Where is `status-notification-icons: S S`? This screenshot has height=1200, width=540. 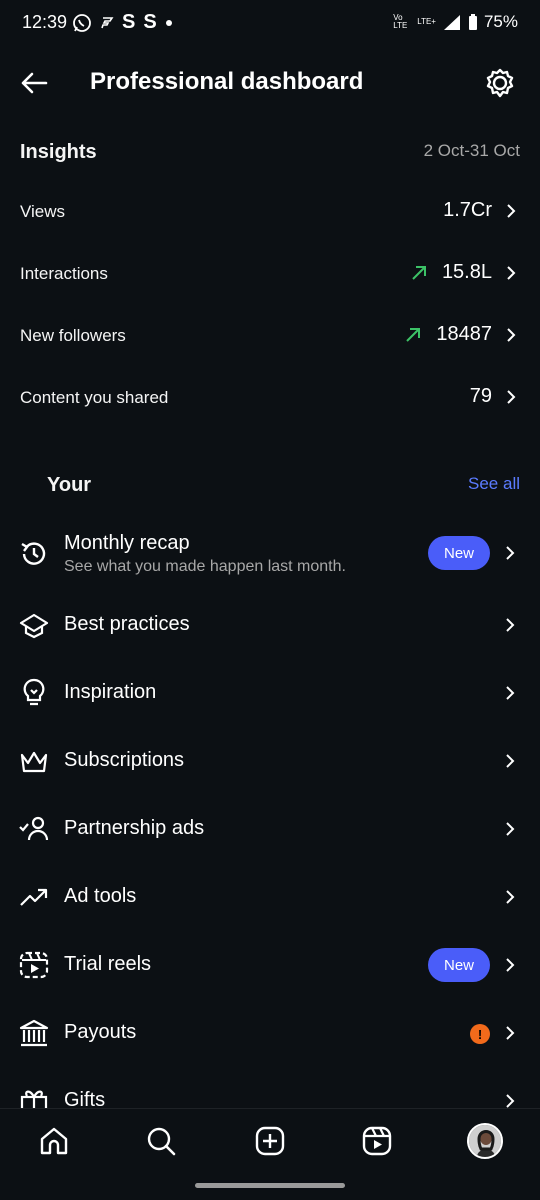
status-notification-icons: S S is located at coordinates (122, 22).